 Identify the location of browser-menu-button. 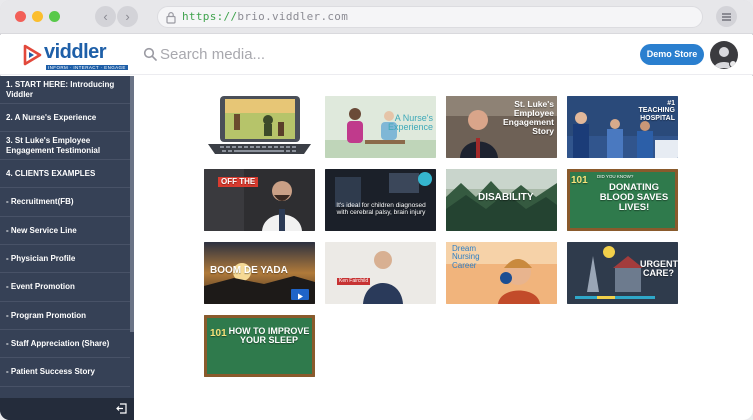
(726, 16).